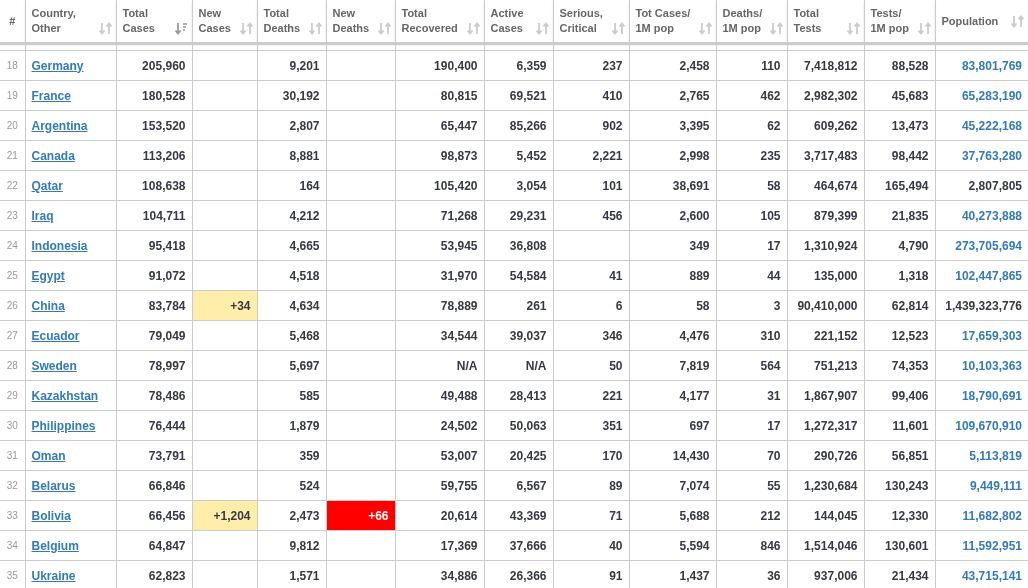 The height and width of the screenshot is (588, 1028). Describe the element at coordinates (12, 455) in the screenshot. I see `row-number: 31` at that location.